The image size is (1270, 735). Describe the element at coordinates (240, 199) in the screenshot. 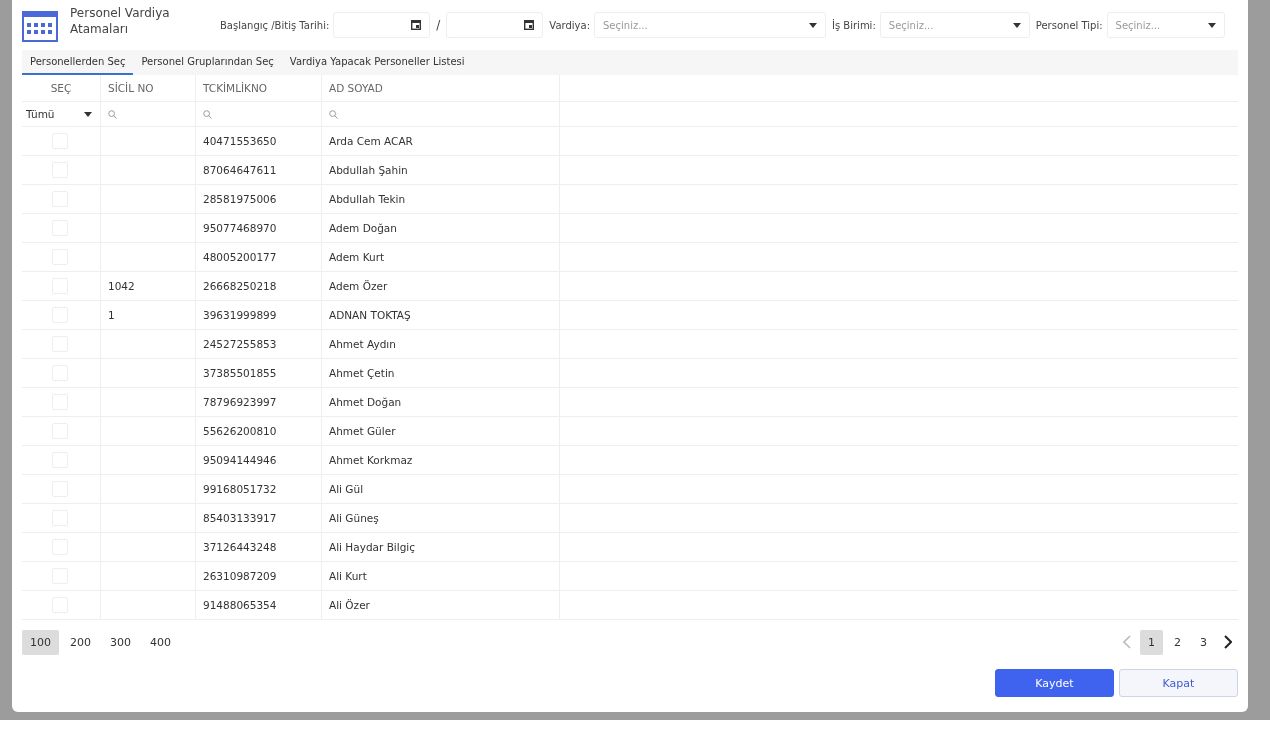

I see `table-cell: 28581975006` at that location.